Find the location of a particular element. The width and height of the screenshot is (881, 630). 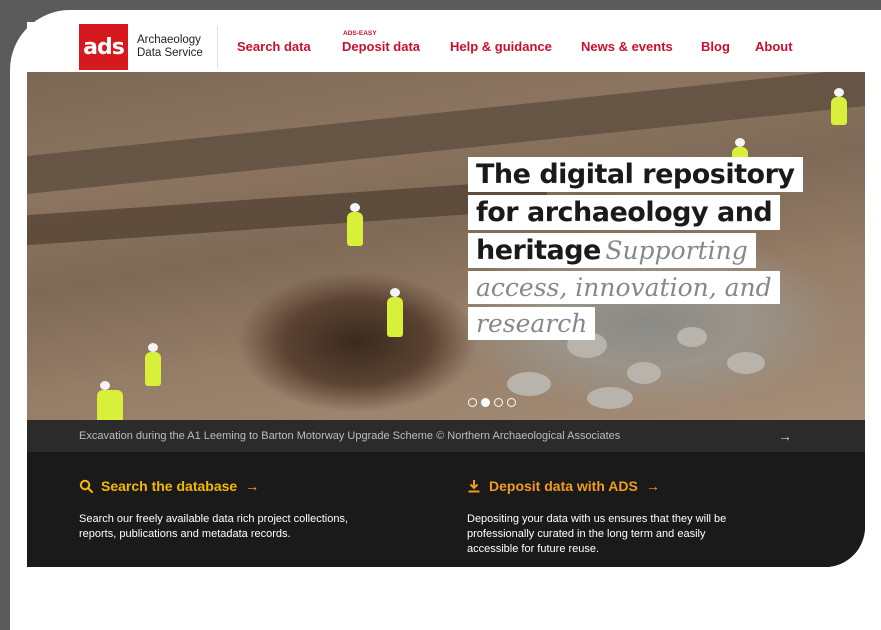

logo-text: Archaeology Data Service is located at coordinates (170, 47).